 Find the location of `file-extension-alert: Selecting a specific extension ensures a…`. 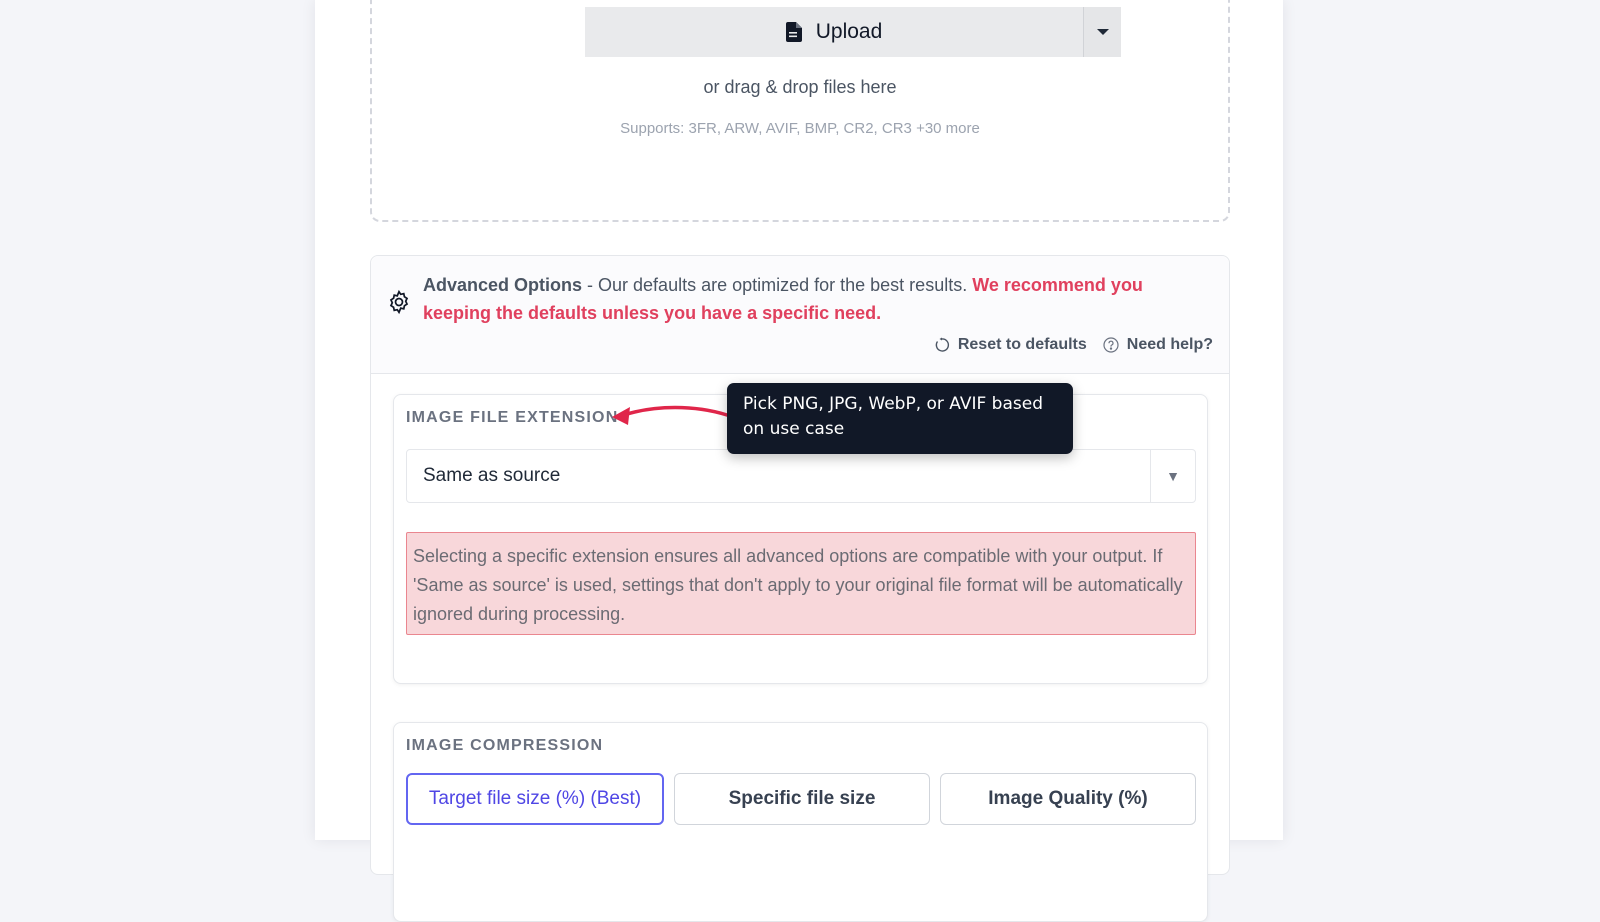

file-extension-alert: Selecting a specific extension ensures a… is located at coordinates (801, 583).